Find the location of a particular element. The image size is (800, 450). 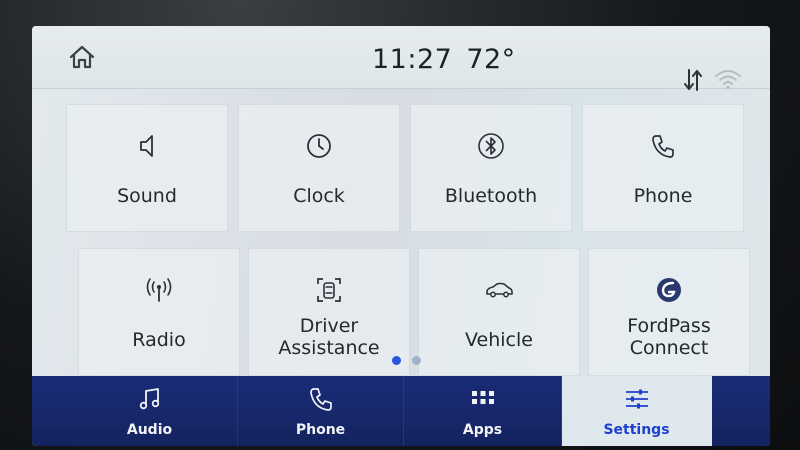

tile-label: Sound is located at coordinates (147, 196).